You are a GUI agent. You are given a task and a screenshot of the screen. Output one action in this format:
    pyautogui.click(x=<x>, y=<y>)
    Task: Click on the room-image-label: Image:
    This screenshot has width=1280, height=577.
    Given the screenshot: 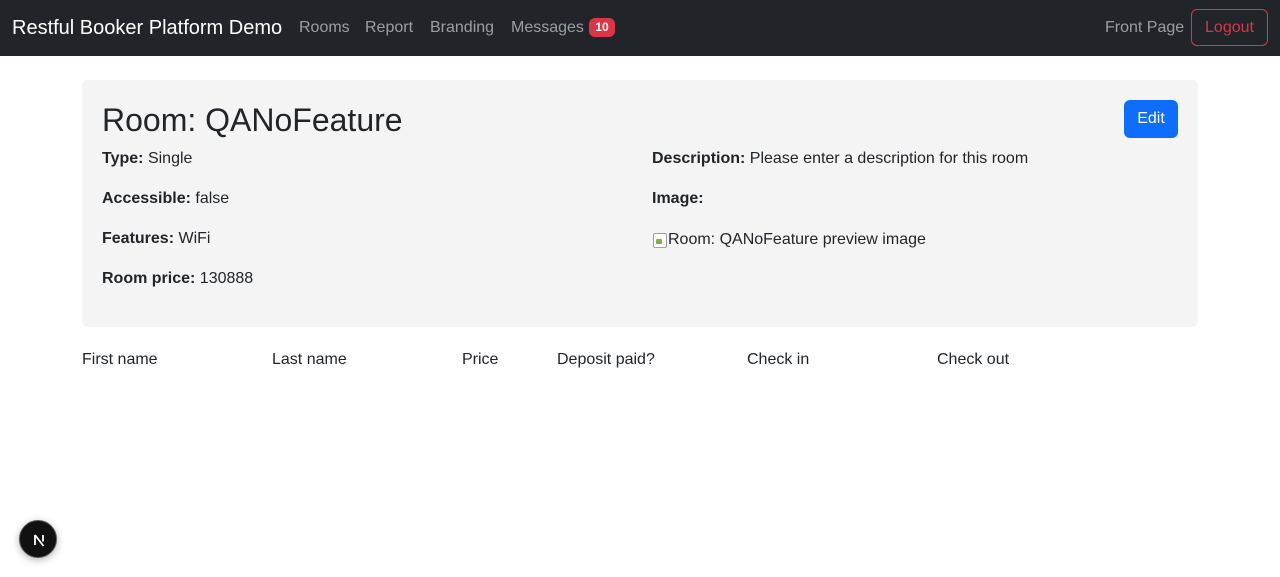 What is the action you would take?
    pyautogui.click(x=678, y=198)
    